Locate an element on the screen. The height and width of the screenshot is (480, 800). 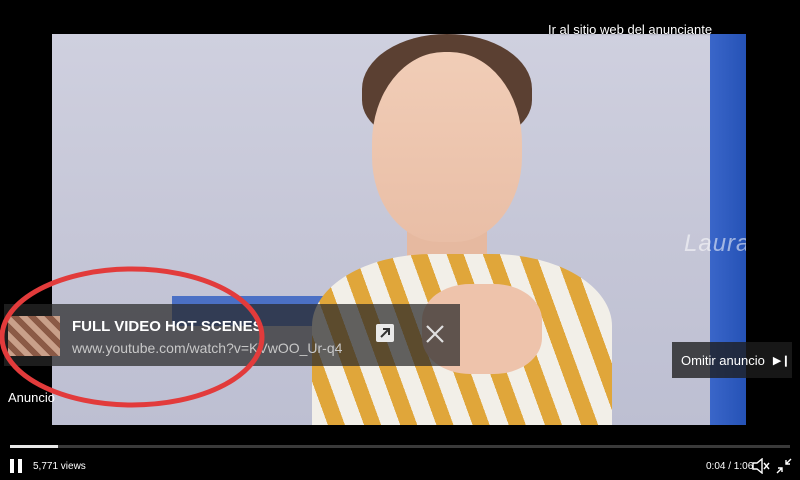
progress-bar-fill is located at coordinates (34, 446).